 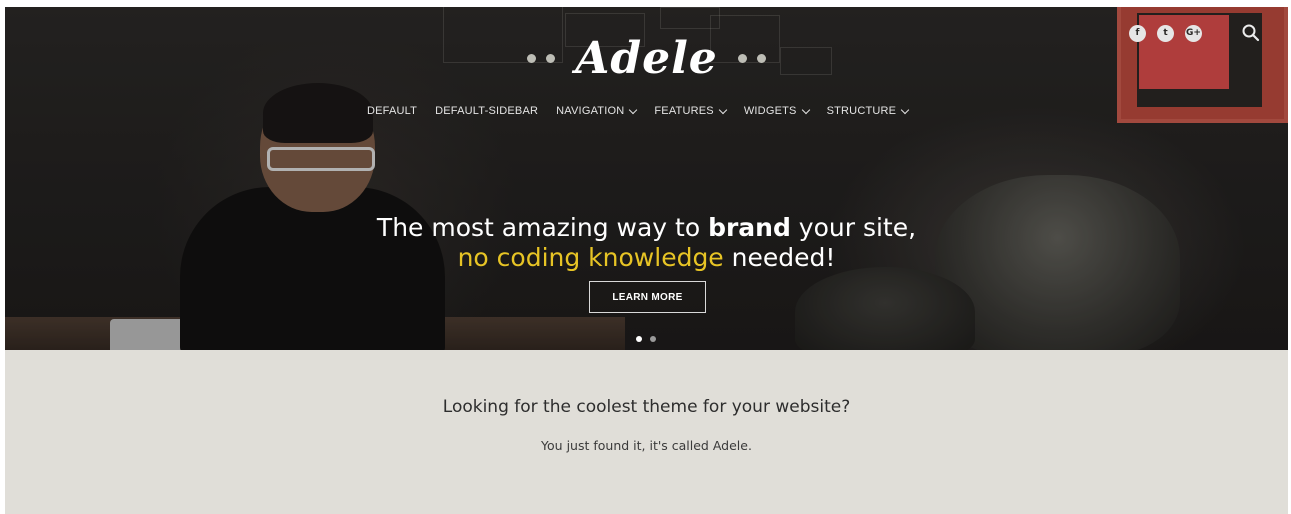 What do you see at coordinates (684, 111) in the screenshot?
I see `nav-item-label: FEATURES` at bounding box center [684, 111].